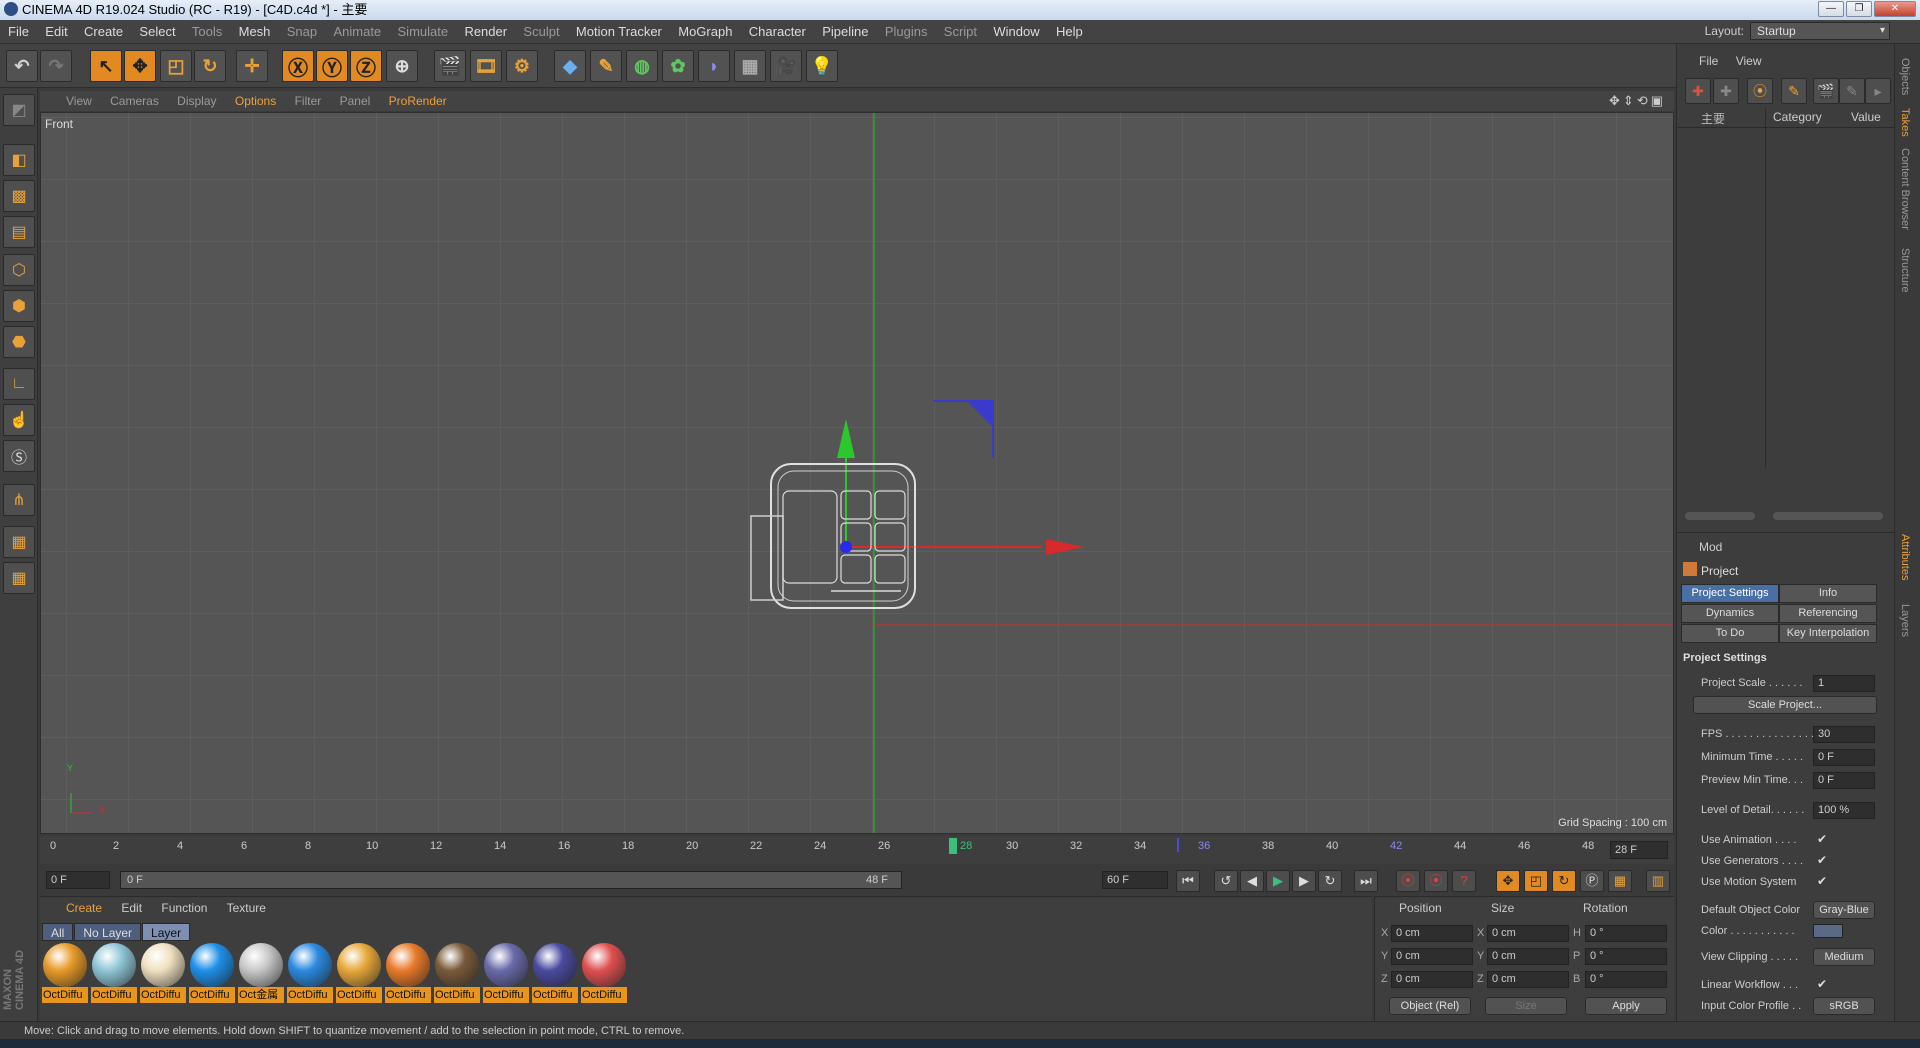  I want to click on scale-tool-icon: ◰, so click(176, 66).